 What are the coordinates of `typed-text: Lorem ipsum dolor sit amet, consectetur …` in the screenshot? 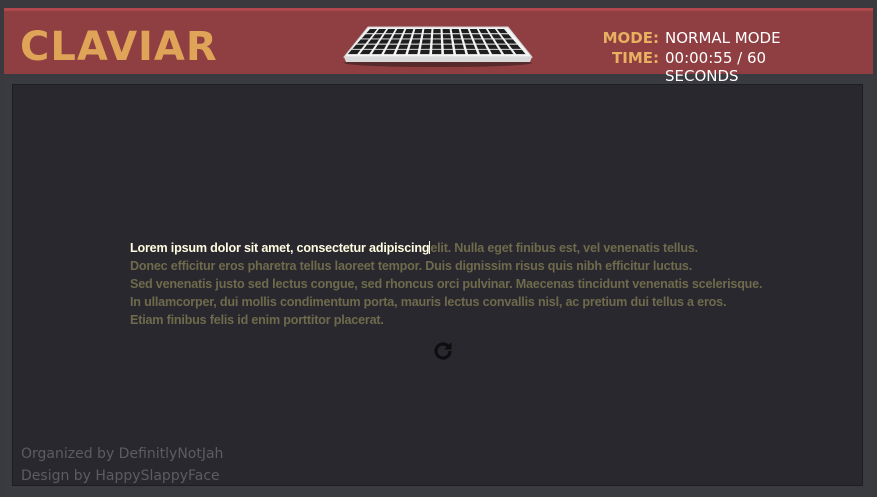 It's located at (280, 248).